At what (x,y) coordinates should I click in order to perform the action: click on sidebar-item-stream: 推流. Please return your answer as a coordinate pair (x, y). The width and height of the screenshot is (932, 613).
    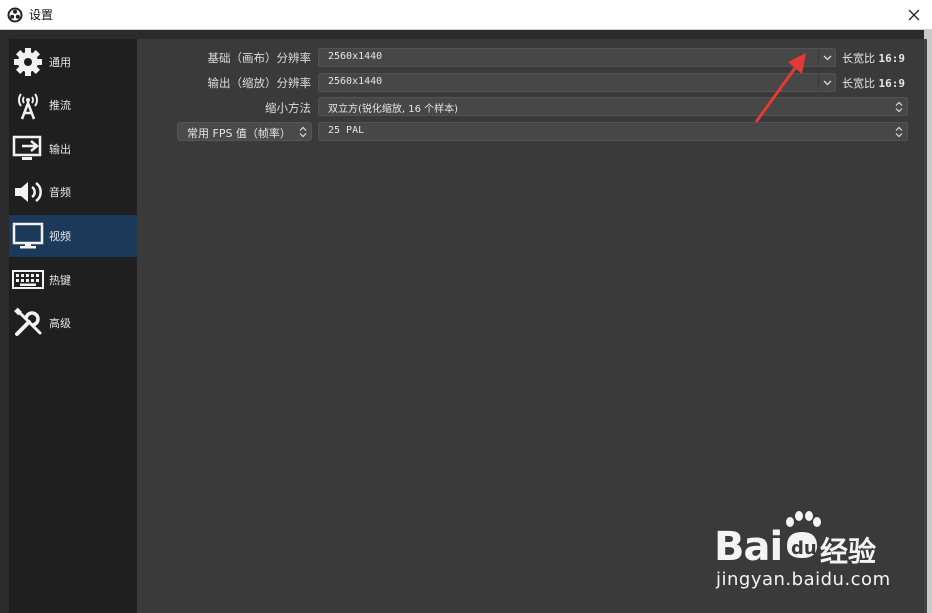
    Looking at the image, I should click on (73, 105).